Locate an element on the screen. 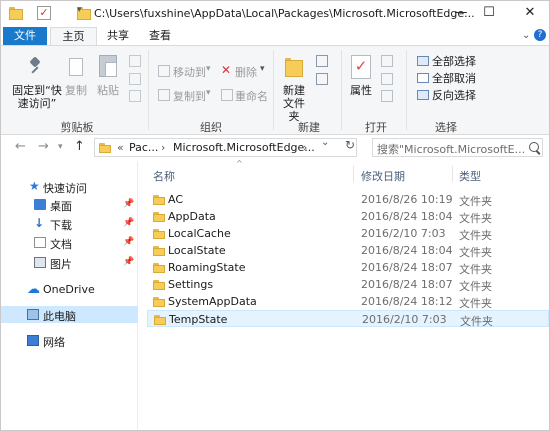 This screenshot has width=550, height=431. file-modified: 2016/2/10 7:03 is located at coordinates (404, 319).